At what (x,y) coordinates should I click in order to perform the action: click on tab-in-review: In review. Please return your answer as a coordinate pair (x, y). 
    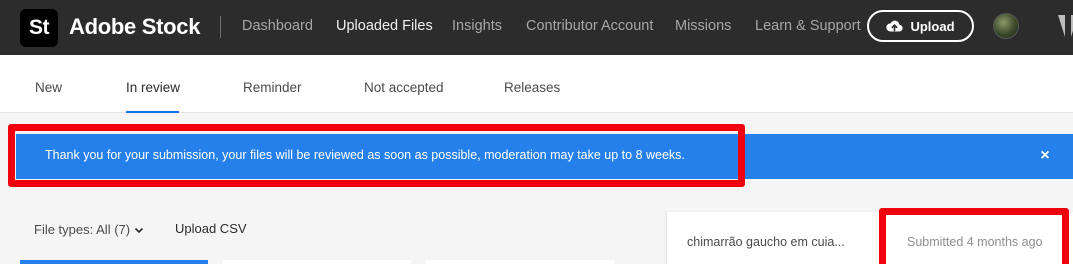
    Looking at the image, I should click on (153, 87).